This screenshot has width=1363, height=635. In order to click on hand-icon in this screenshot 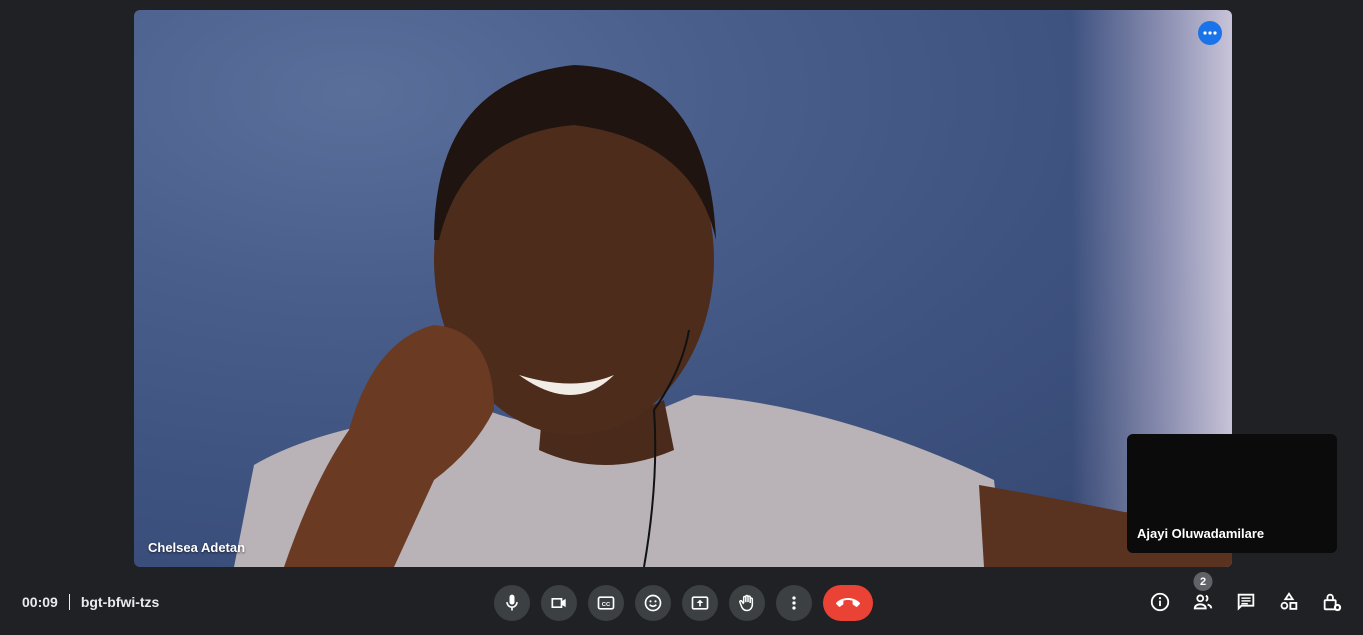, I will do `click(746, 603)`.